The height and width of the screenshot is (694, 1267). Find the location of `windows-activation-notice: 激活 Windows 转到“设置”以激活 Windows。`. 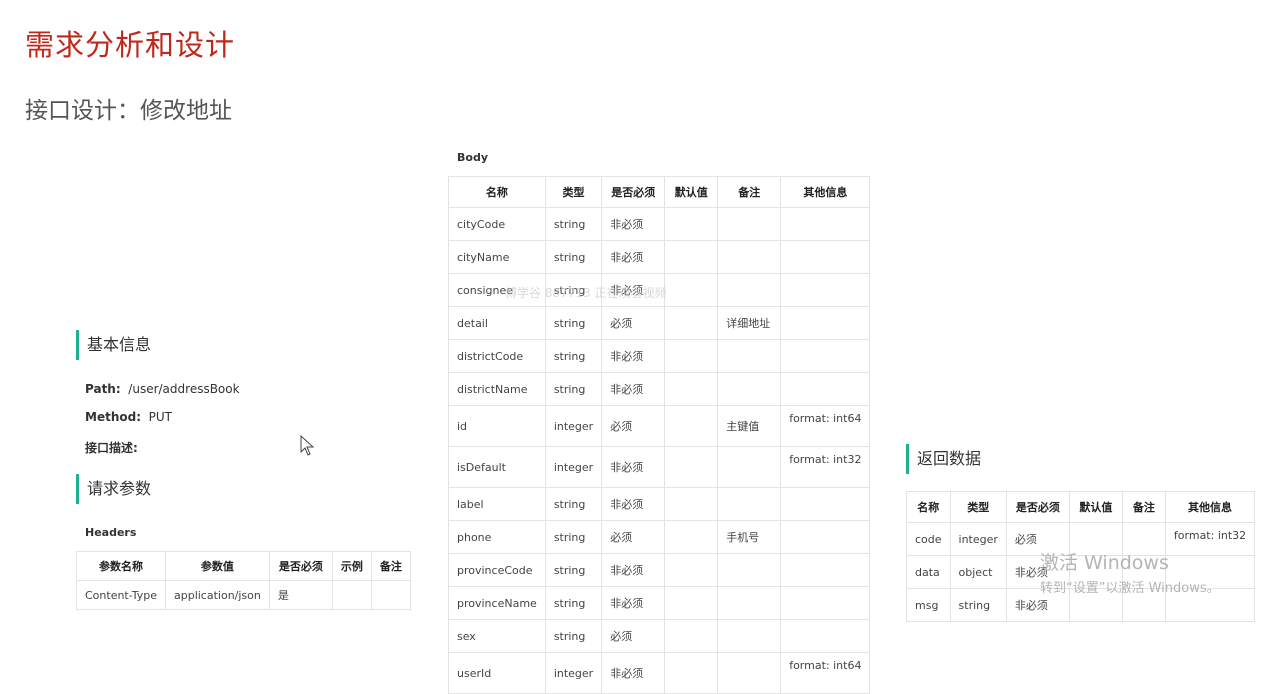

windows-activation-notice: 激活 Windows 转到“设置”以激活 Windows。 is located at coordinates (1130, 572).